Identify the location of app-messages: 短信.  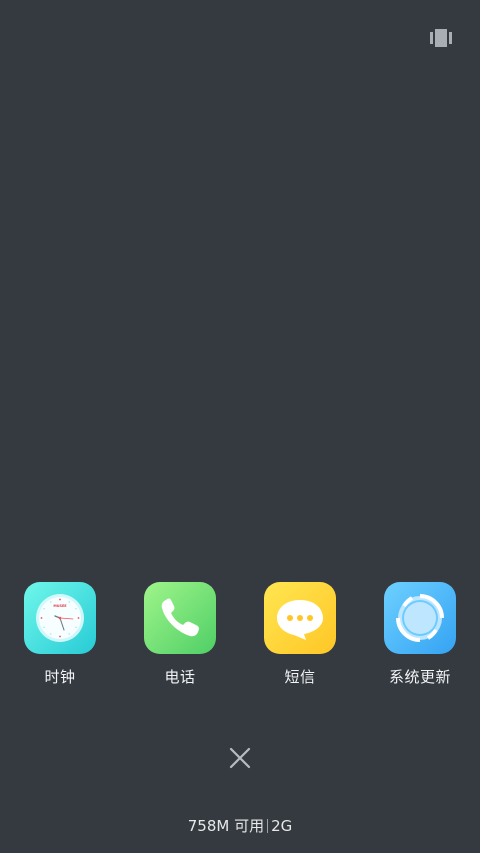
(300, 637).